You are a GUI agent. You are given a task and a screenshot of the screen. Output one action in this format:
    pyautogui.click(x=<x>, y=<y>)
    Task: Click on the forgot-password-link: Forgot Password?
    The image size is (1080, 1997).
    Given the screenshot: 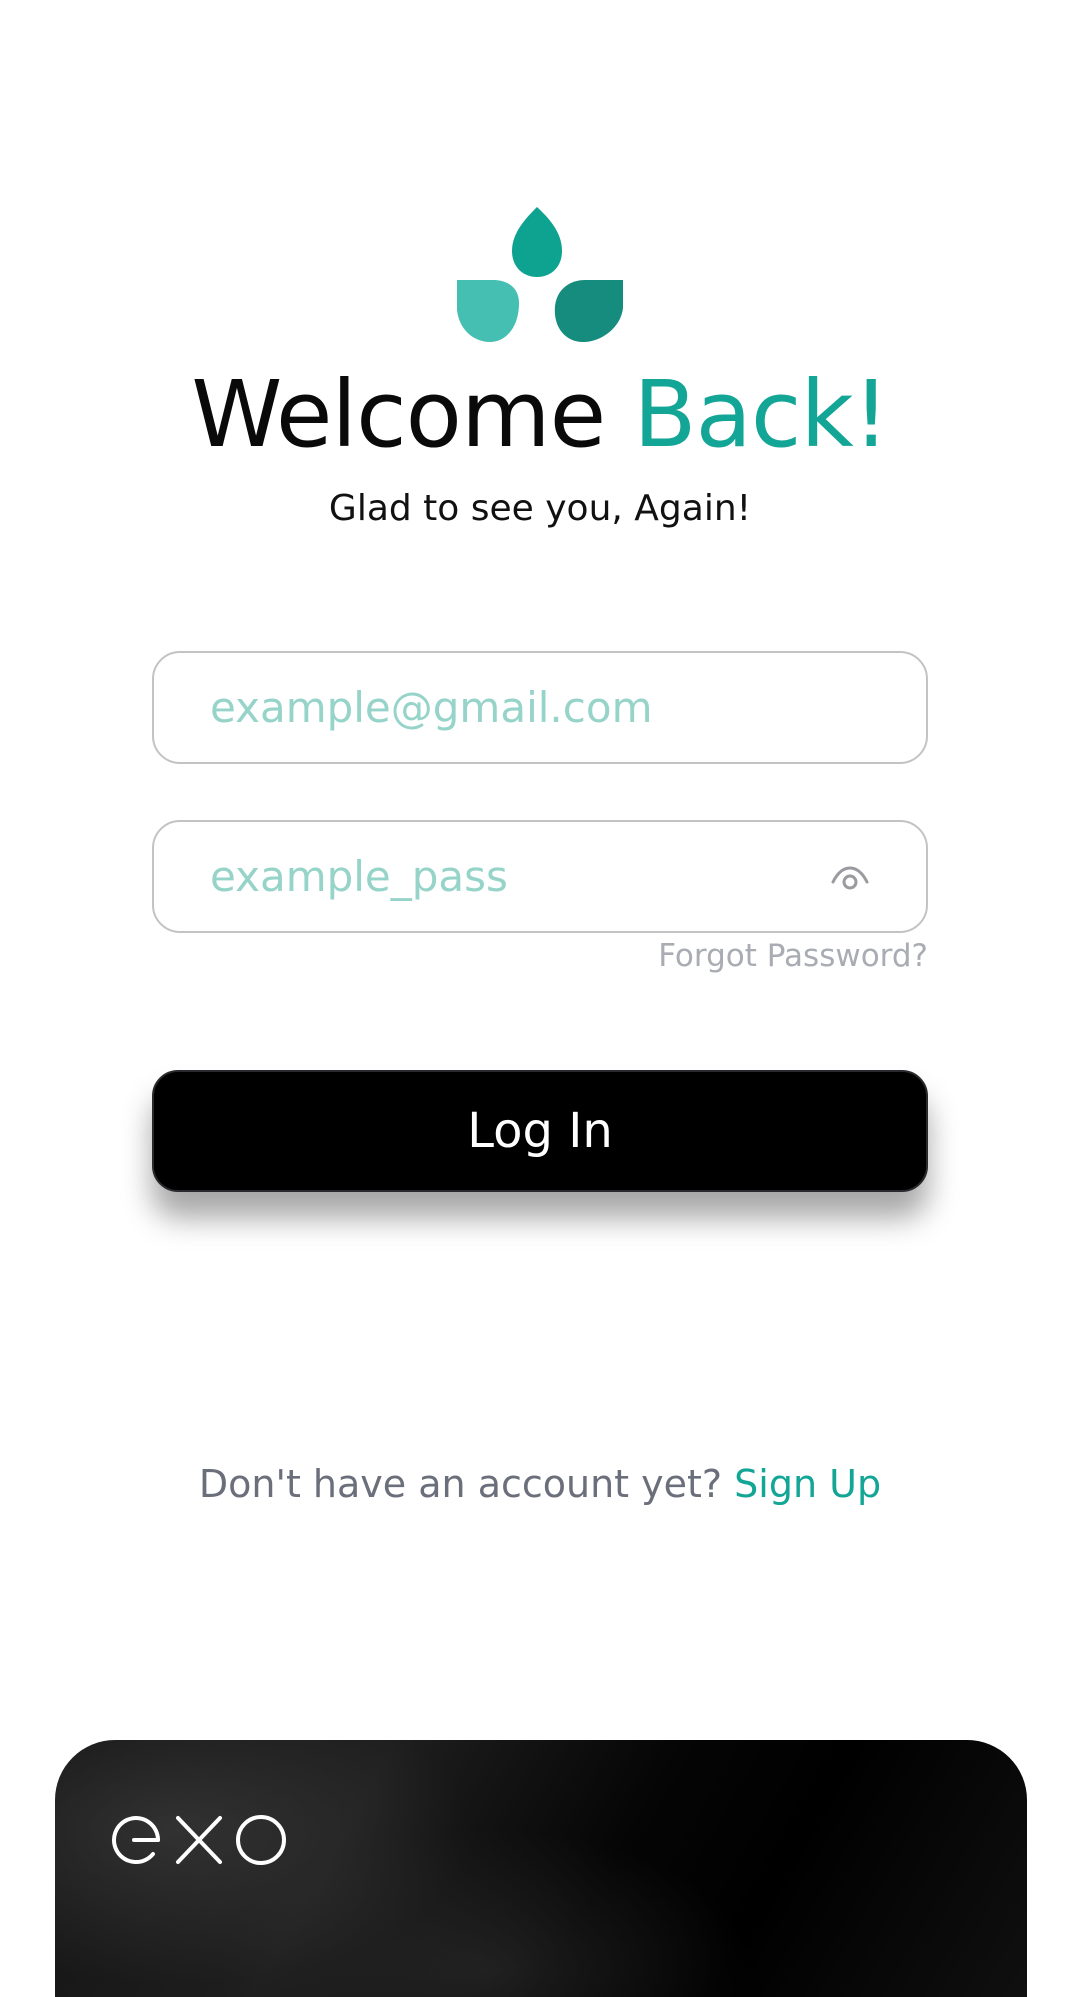 What is the action you would take?
    pyautogui.click(x=793, y=956)
    